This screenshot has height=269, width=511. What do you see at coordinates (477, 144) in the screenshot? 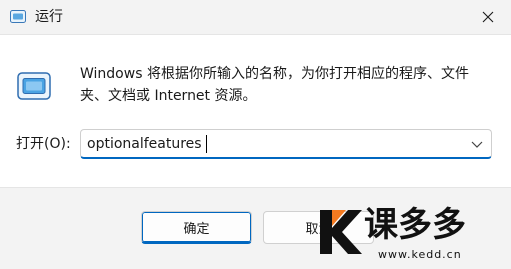
I see `chevron-down-icon` at bounding box center [477, 144].